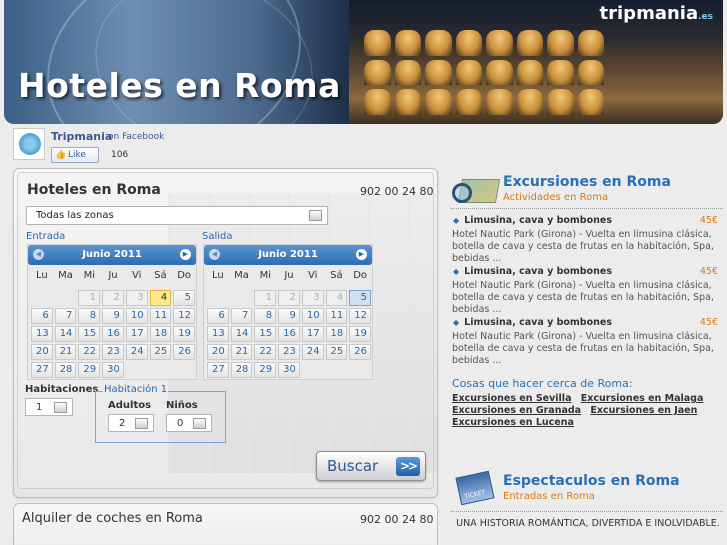  I want to click on brand-logo: tripmania.es, so click(656, 13).